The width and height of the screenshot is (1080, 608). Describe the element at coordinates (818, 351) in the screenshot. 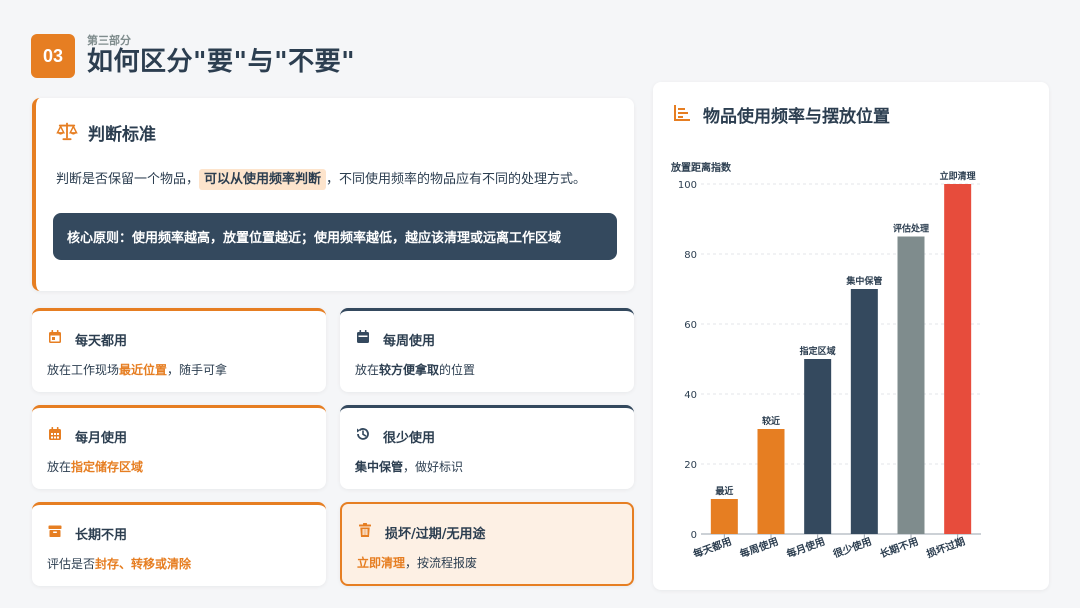

I see `bar-data-label: 指定区域` at that location.